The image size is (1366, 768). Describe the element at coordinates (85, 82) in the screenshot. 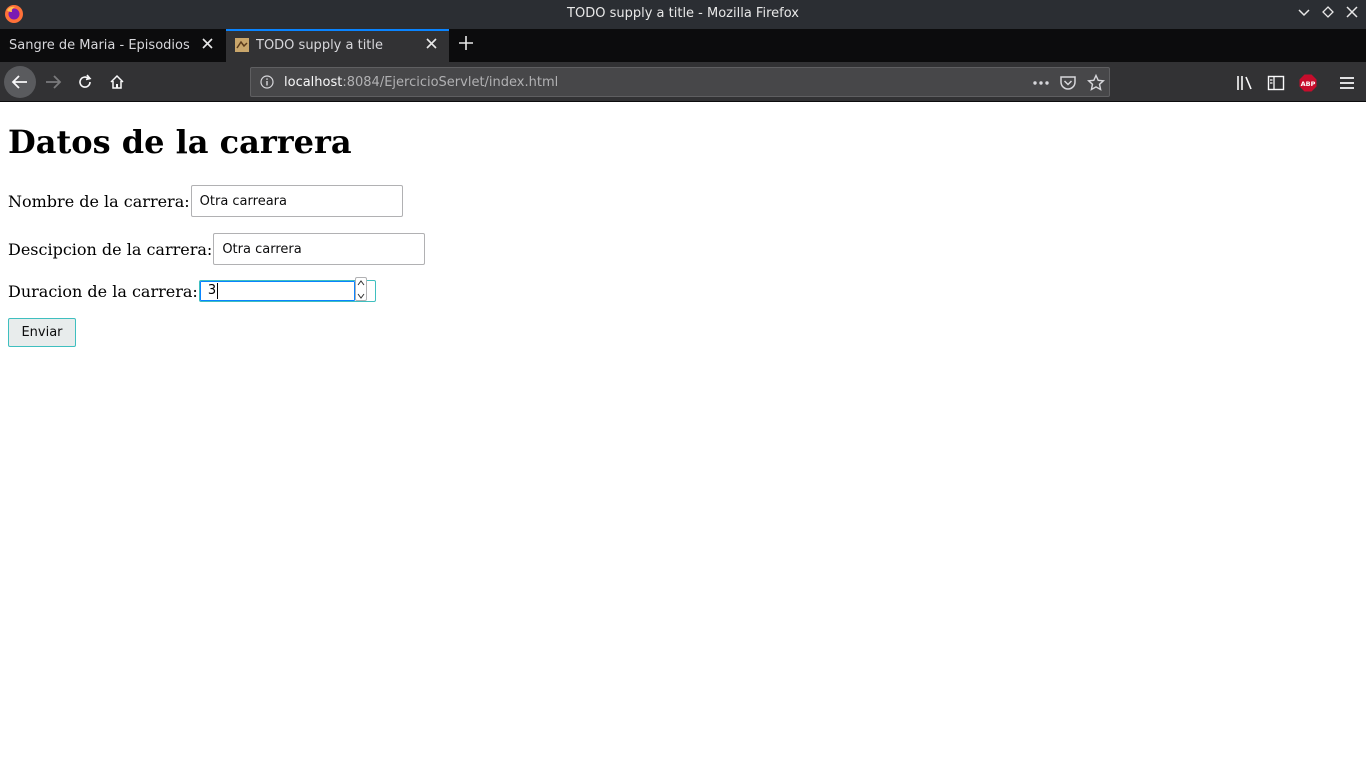

I see `reload-icon` at that location.